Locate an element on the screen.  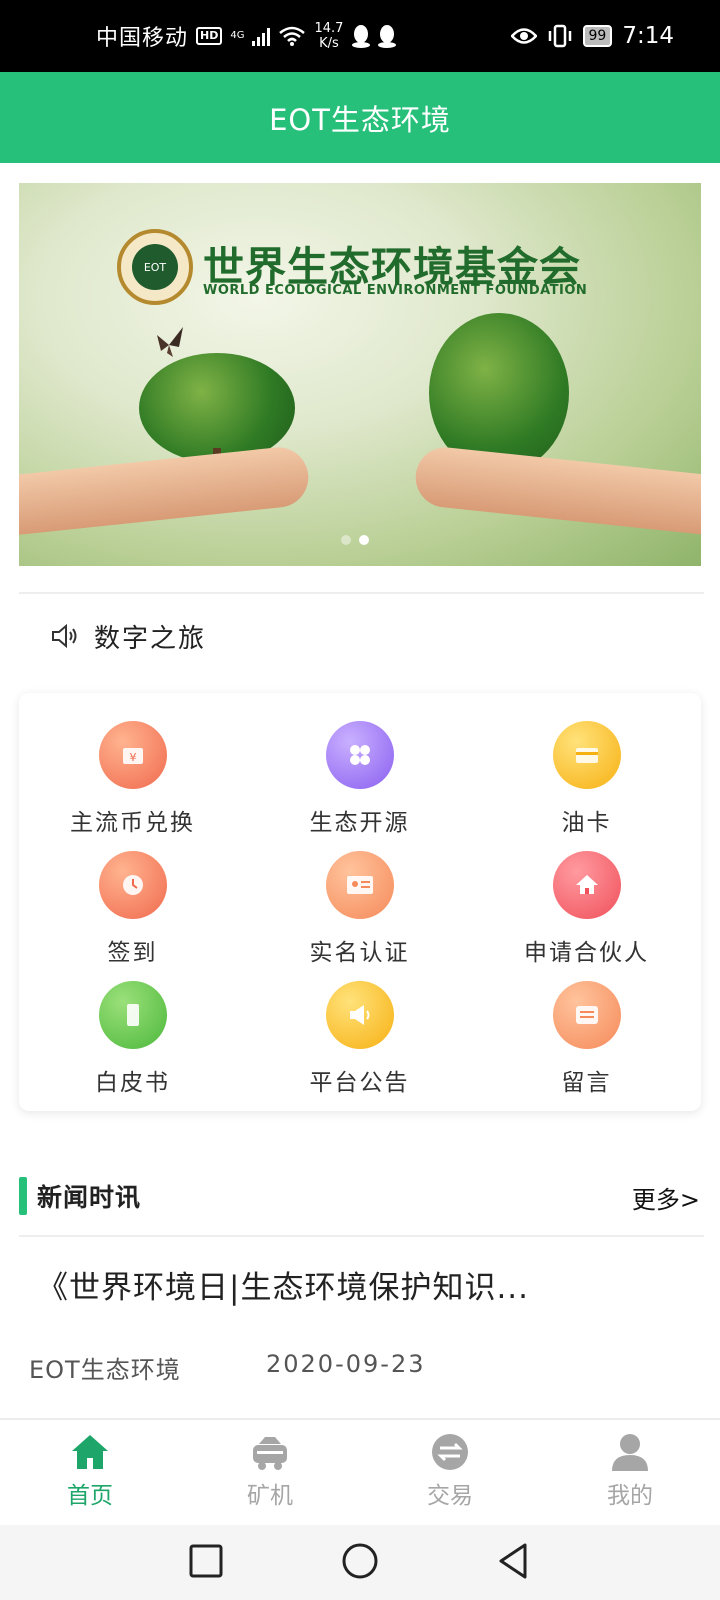
qq-icon is located at coordinates (374, 36).